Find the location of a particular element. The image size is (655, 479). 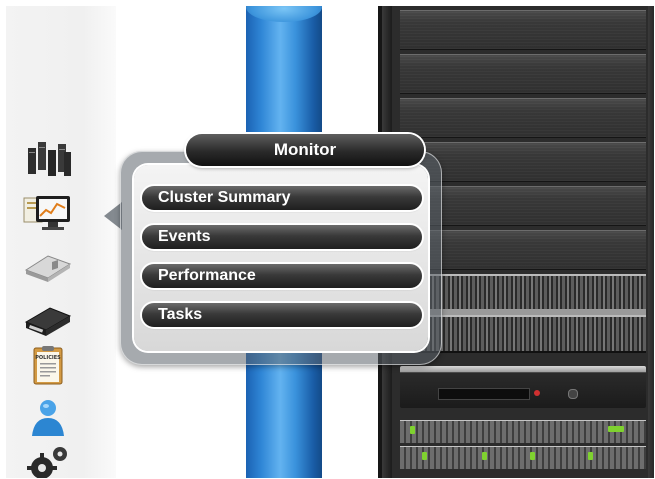

policies-icon: POLICIES is located at coordinates (48, 366).